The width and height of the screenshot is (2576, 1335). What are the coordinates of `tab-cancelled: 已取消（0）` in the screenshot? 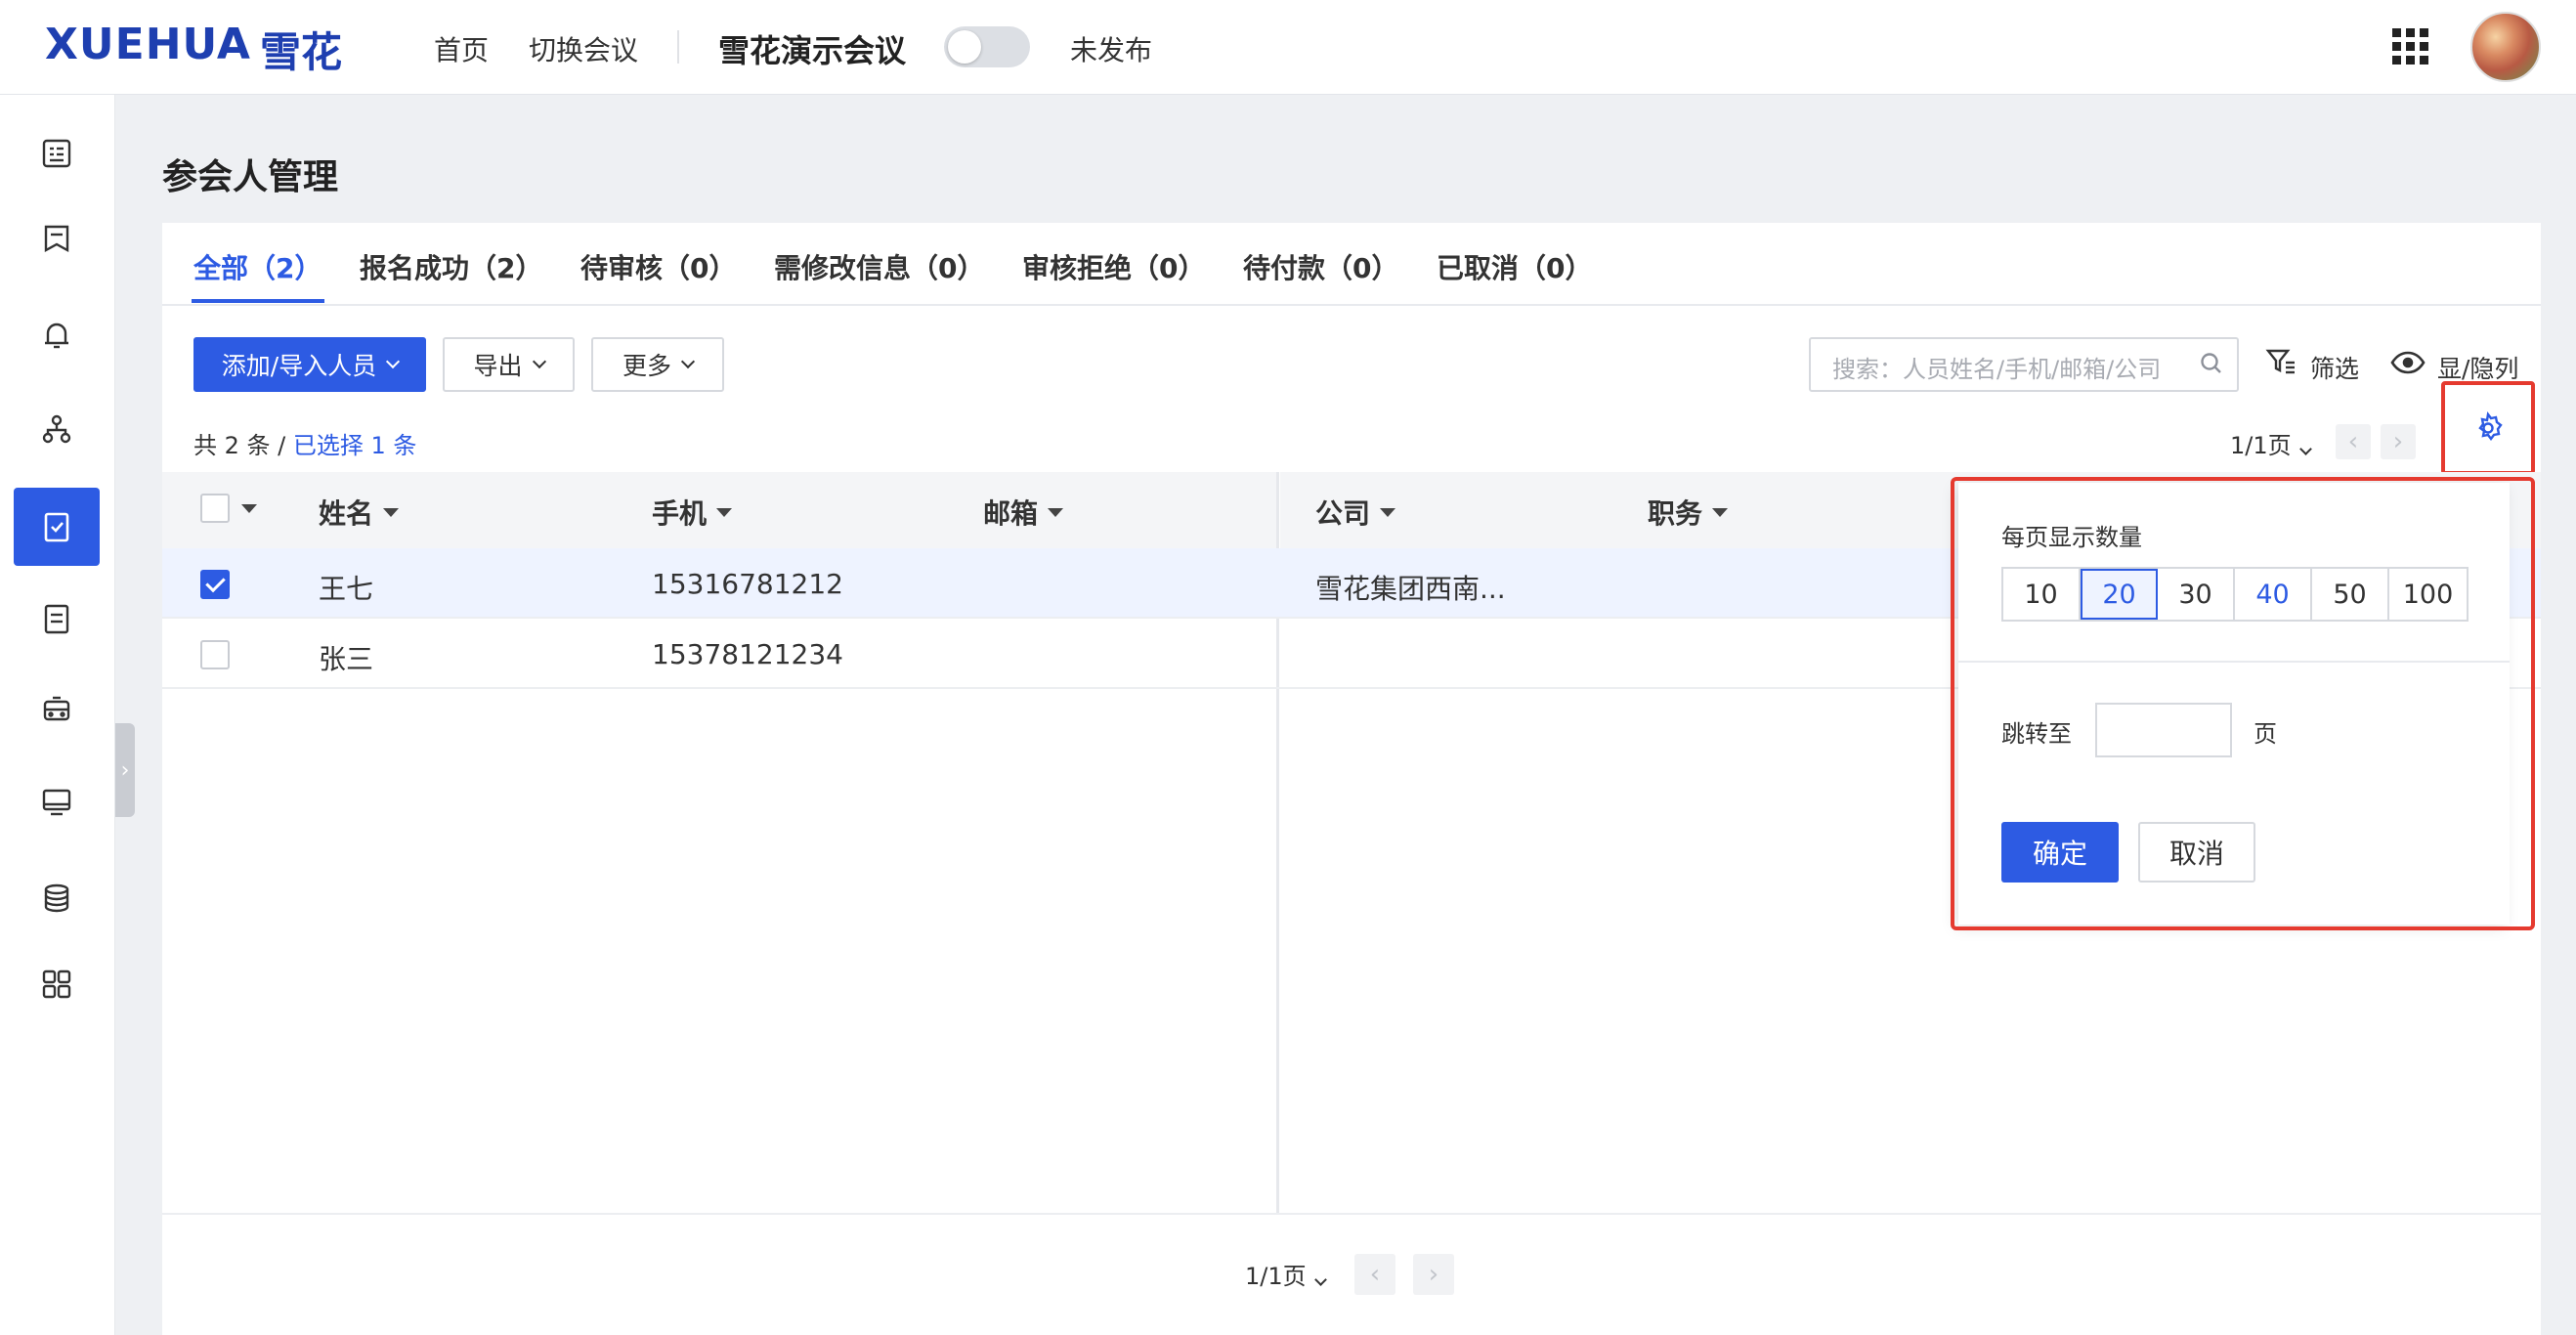 It's located at (1515, 266).